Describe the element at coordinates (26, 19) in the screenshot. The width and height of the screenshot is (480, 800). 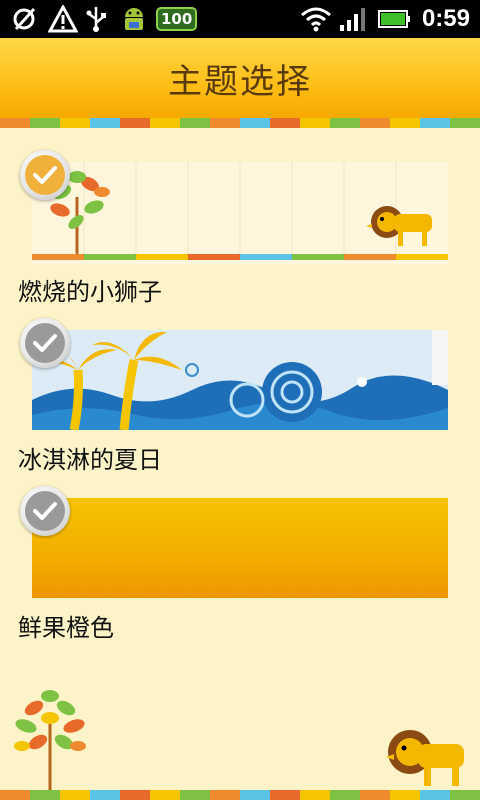
I see `sd-card-icon` at that location.